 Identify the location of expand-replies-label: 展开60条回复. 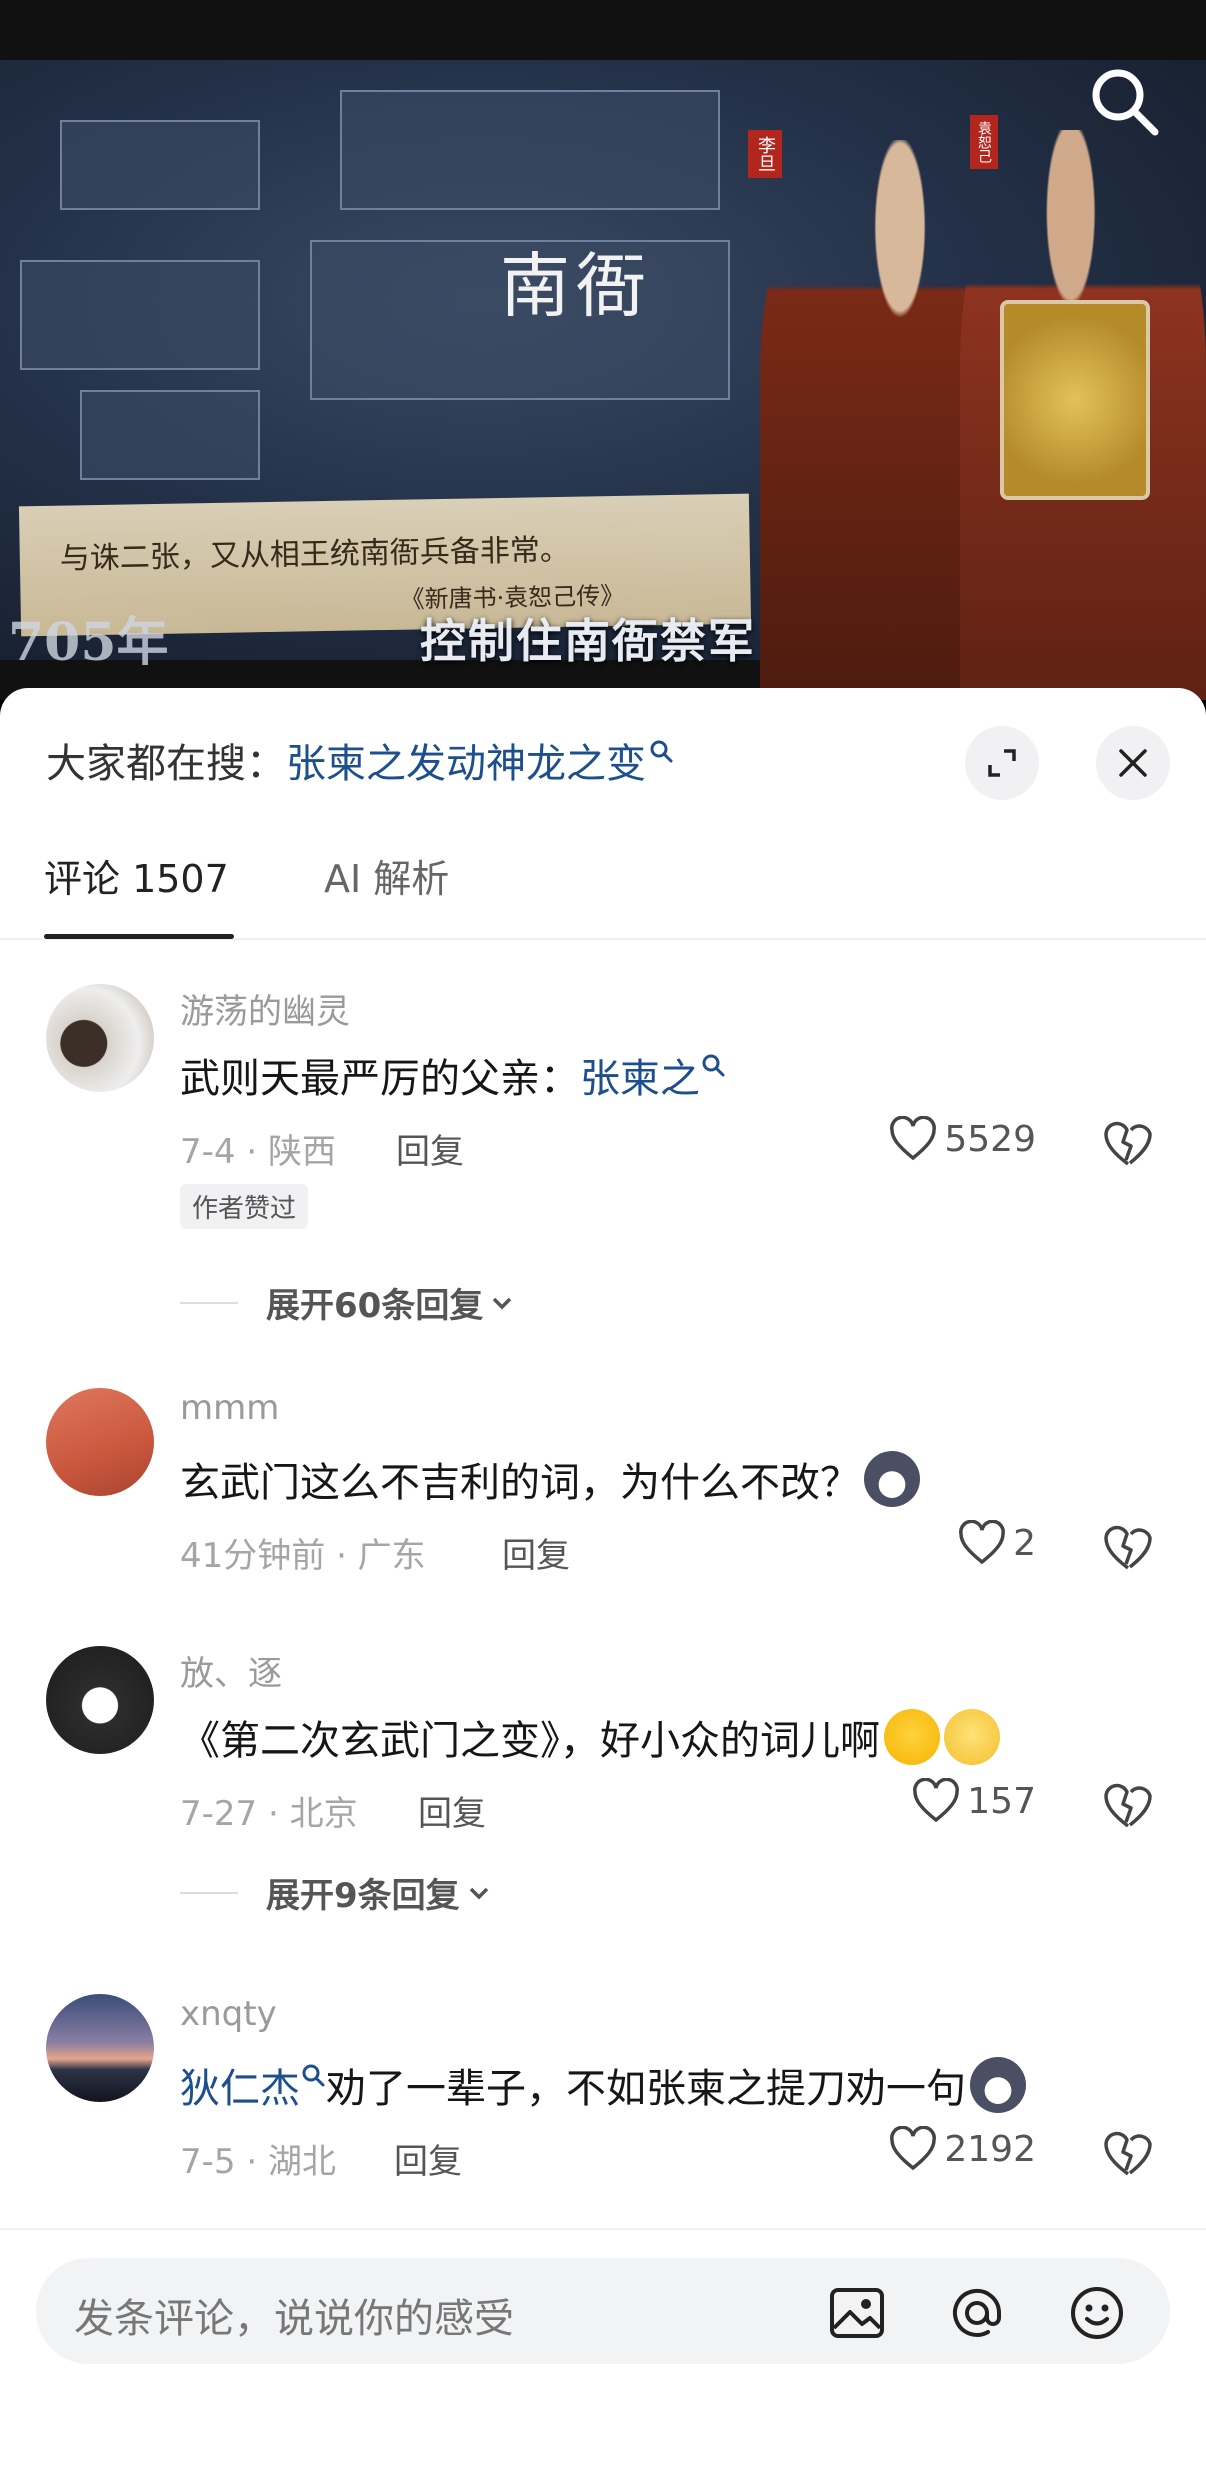
(375, 1306).